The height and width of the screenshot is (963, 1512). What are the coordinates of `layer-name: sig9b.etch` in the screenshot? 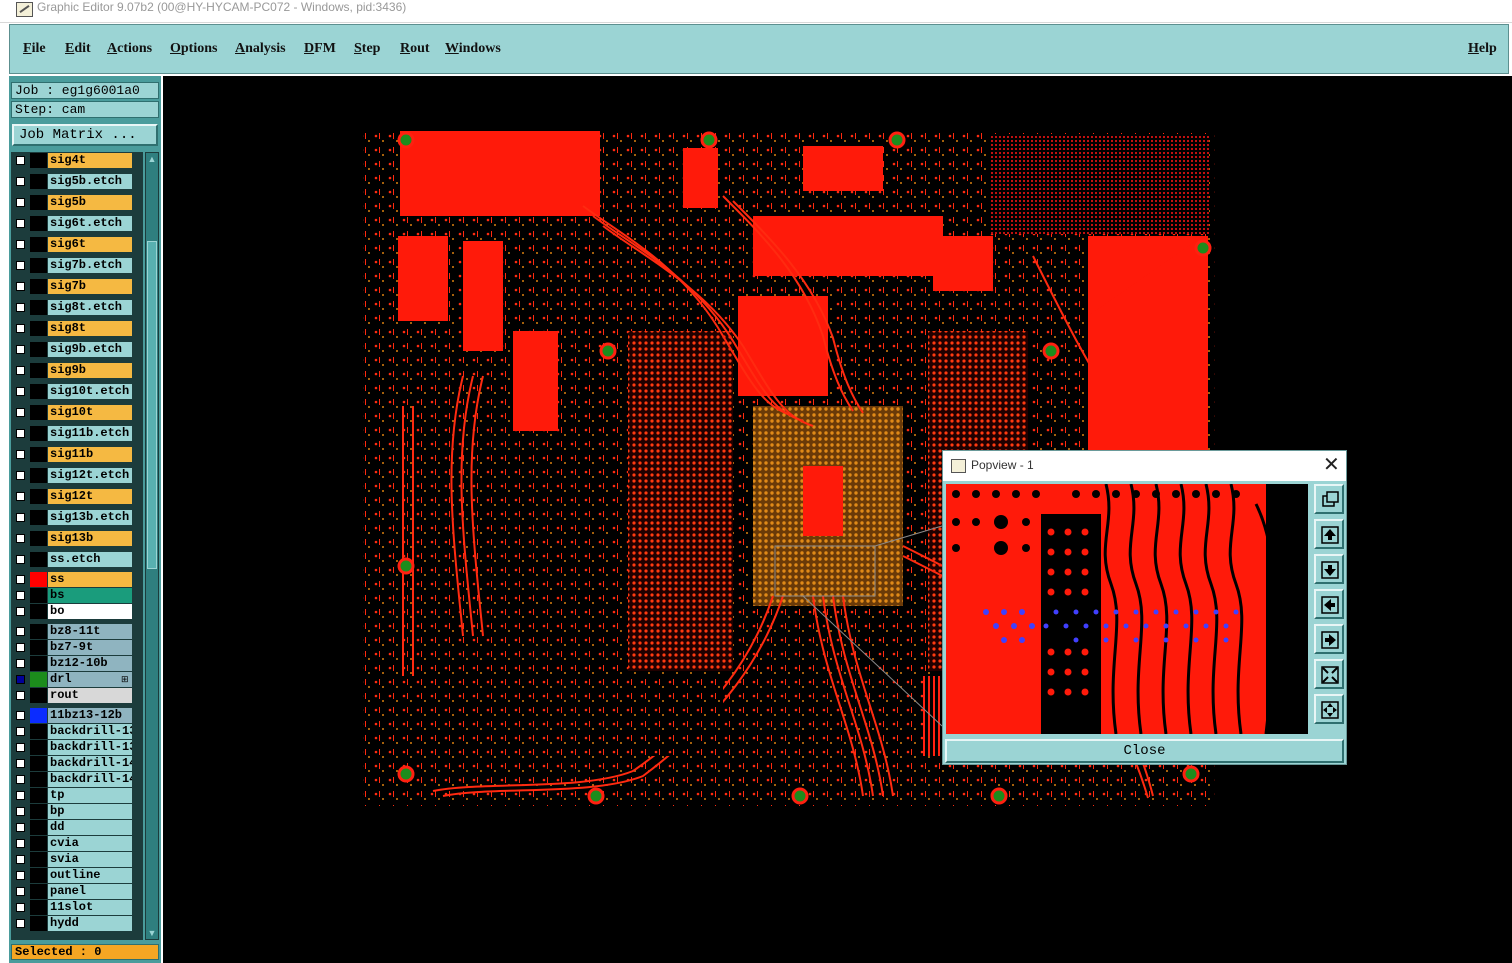 It's located at (90, 349).